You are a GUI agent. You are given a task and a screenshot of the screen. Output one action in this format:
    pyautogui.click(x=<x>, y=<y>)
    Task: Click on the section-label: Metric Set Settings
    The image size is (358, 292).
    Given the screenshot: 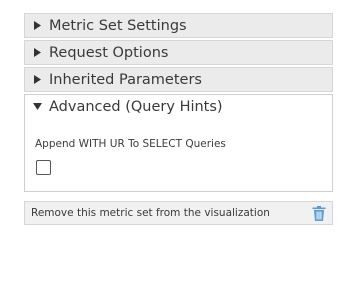 What is the action you would take?
    pyautogui.click(x=118, y=25)
    